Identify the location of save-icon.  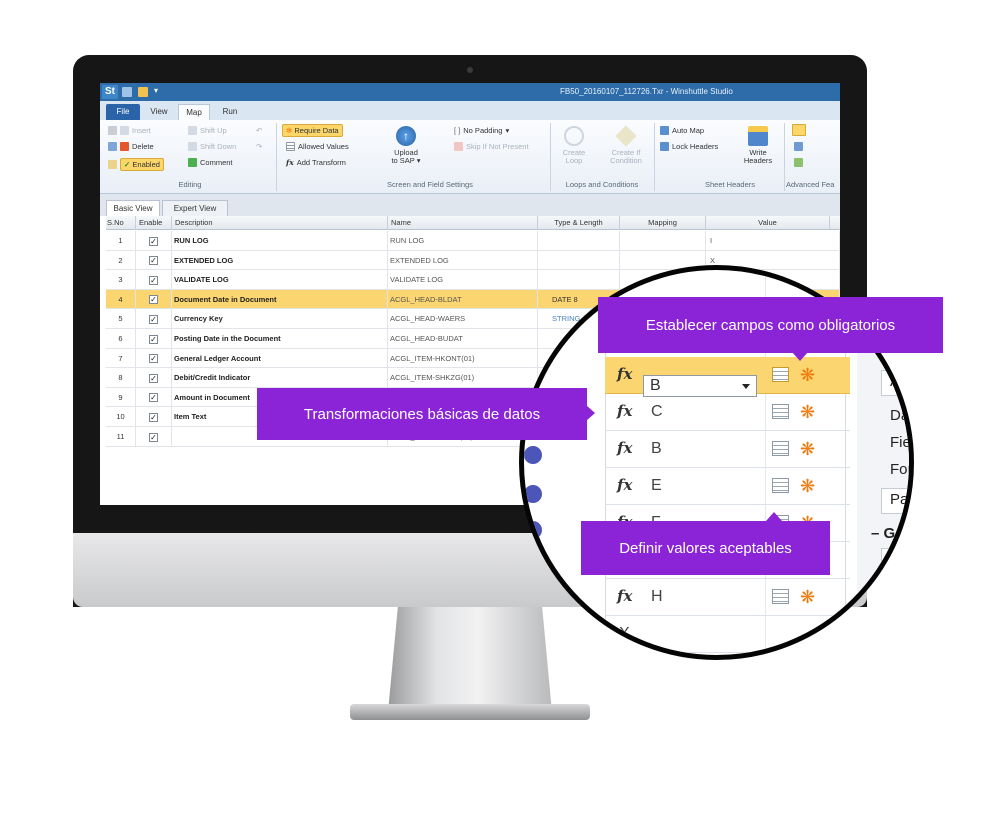
(127, 92).